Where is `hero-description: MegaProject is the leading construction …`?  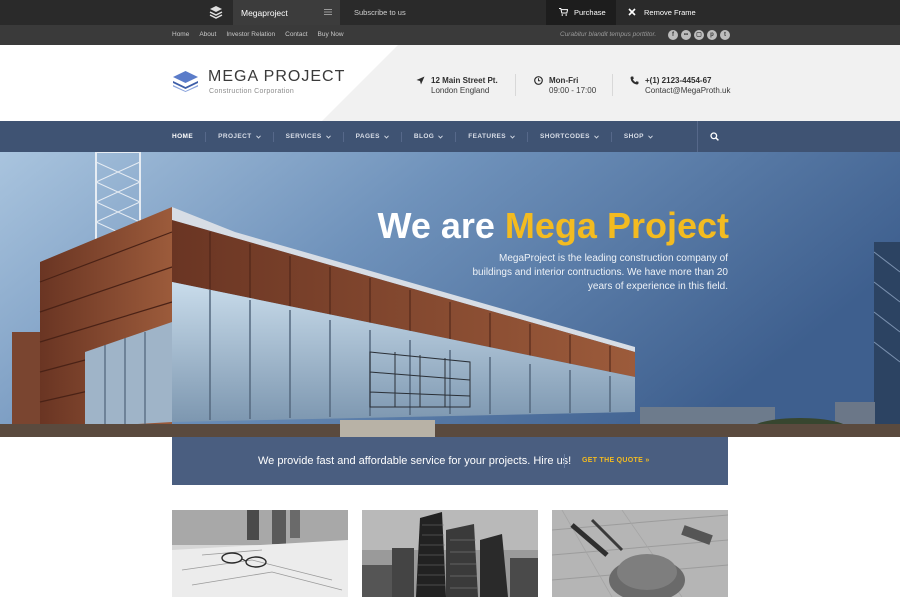
hero-description: MegaProject is the leading construction … is located at coordinates (600, 272).